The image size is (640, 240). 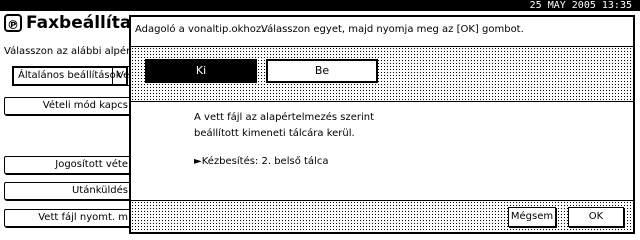 I want to click on reception-mode-button: Vételi mód kapcs, so click(x=68, y=106).